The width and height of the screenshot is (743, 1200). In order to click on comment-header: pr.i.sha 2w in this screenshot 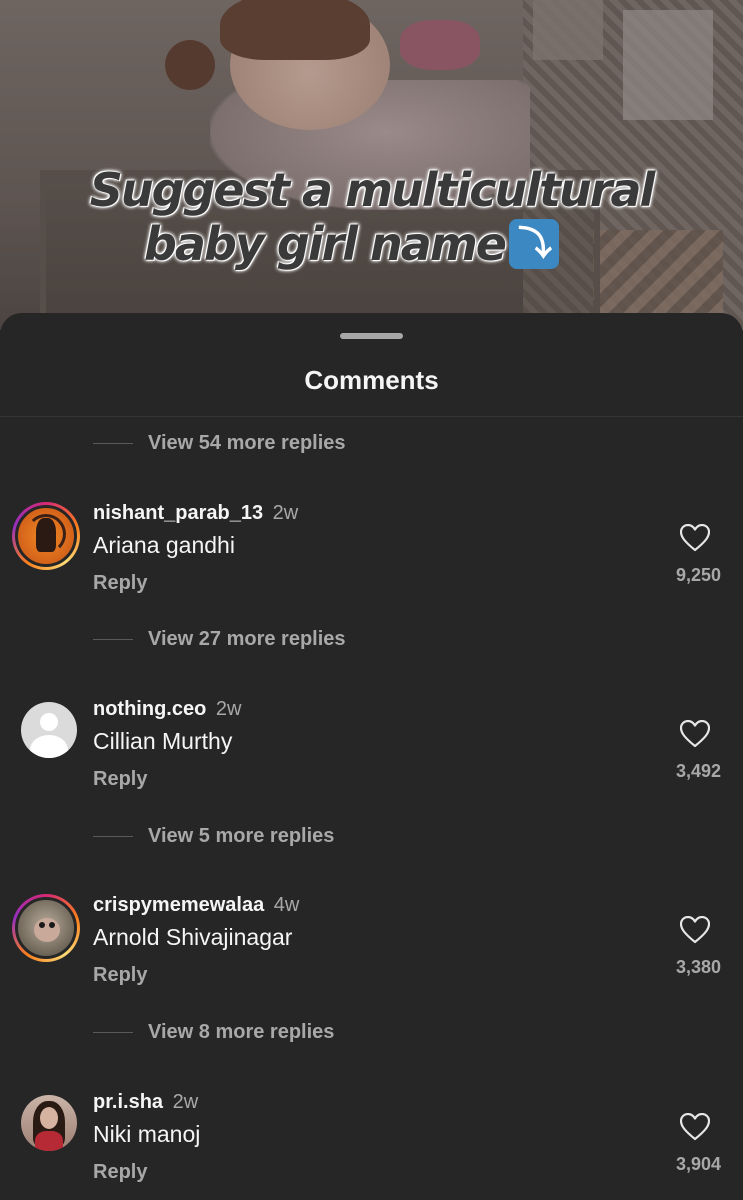, I will do `click(145, 1102)`.